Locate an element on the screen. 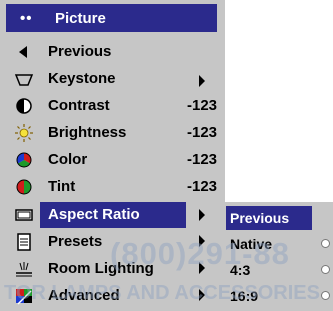 The width and height of the screenshot is (333, 311). menu-item-tint: Tint -123 is located at coordinates (115, 187).